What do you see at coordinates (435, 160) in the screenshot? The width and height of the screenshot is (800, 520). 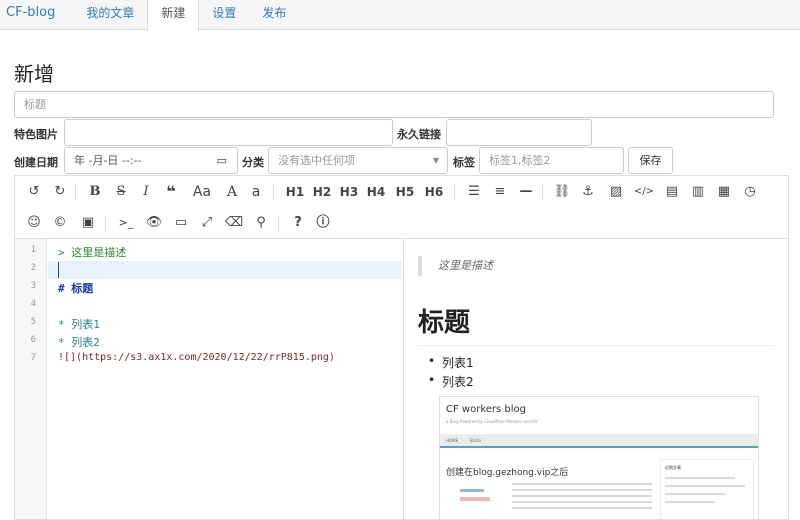 I see `chevron-down-icon: ▼` at bounding box center [435, 160].